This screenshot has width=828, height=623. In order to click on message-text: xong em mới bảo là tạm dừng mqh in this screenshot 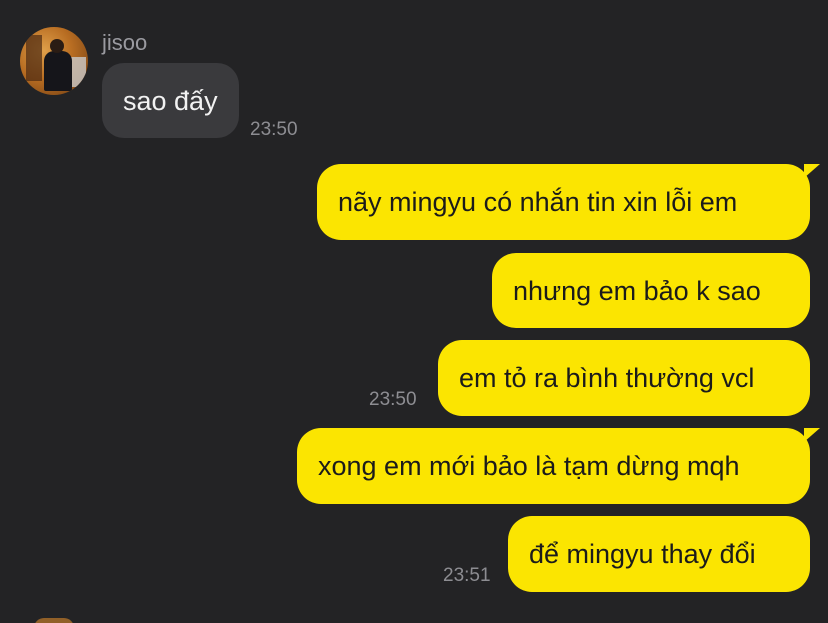, I will do `click(529, 466)`.